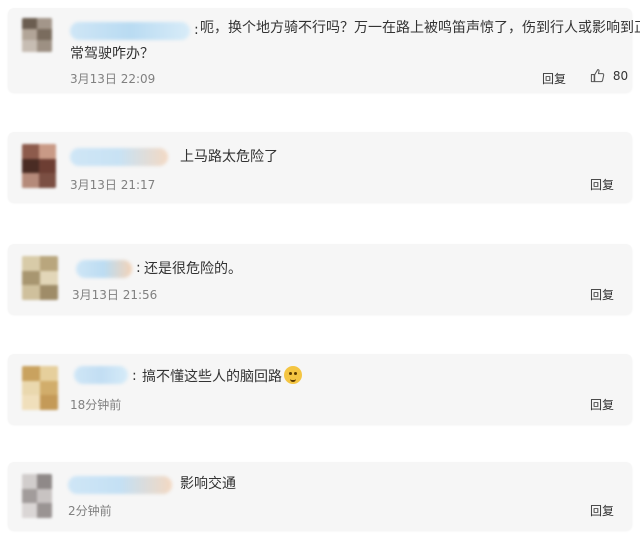  I want to click on comment-card: : 还是很危险的。 3月13日 21:56 回复, so click(320, 279).